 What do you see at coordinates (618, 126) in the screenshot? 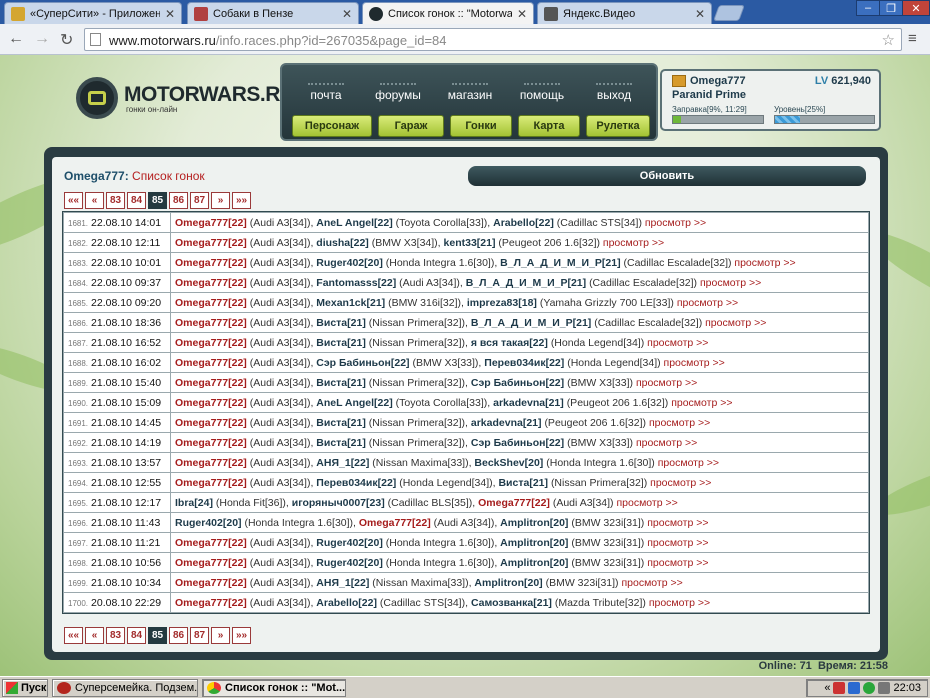
I see `roulette-button: Рулетка` at bounding box center [618, 126].